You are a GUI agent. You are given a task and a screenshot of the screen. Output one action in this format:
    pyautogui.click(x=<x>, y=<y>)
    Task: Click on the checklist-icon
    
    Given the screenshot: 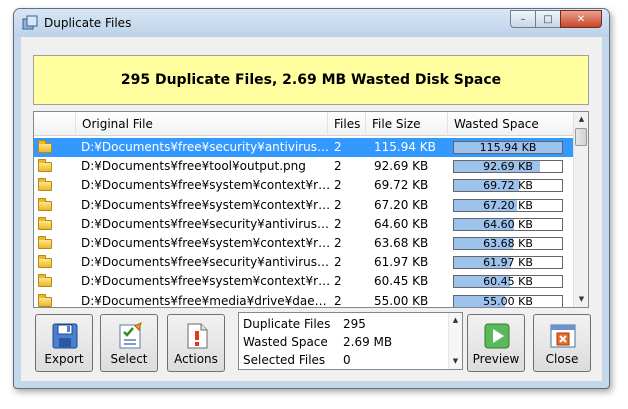 What is the action you would take?
    pyautogui.click(x=130, y=335)
    